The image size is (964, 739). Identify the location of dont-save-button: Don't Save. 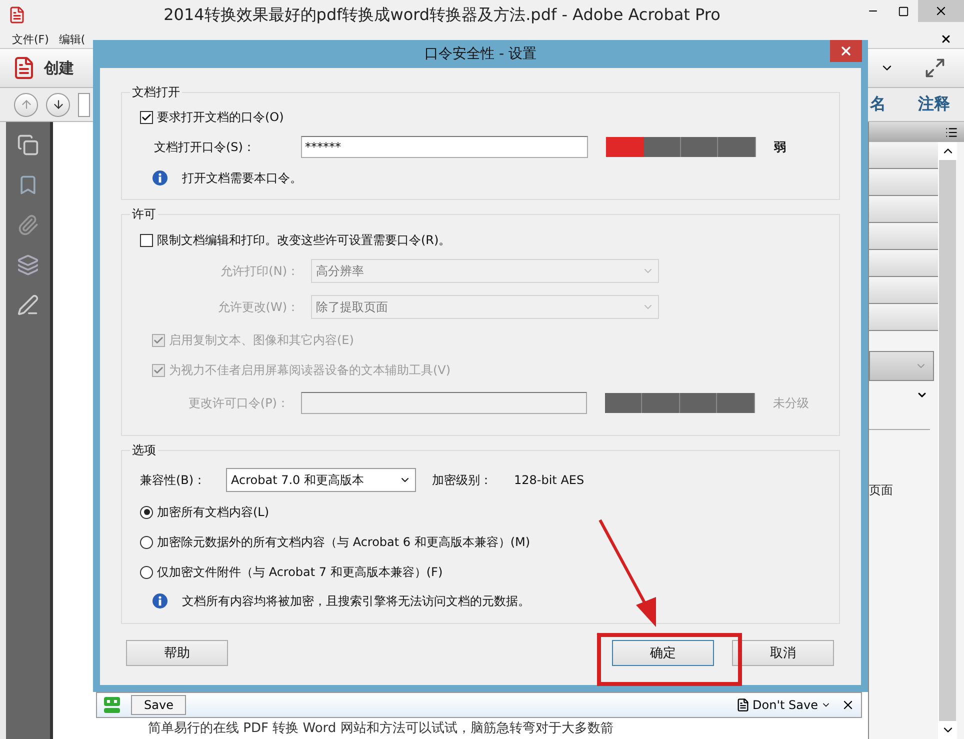
(783, 705).